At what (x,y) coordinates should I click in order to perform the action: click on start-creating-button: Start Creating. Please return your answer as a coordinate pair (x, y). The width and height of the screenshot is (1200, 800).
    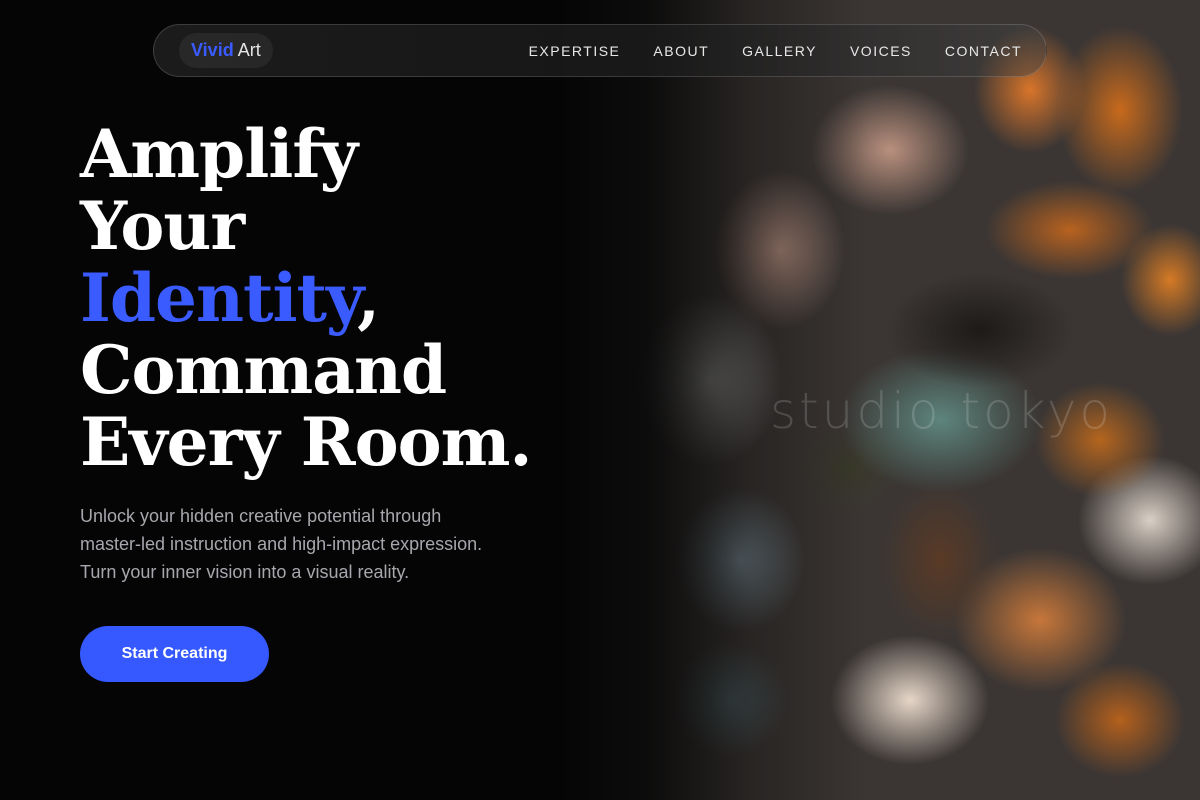
    Looking at the image, I should click on (174, 654).